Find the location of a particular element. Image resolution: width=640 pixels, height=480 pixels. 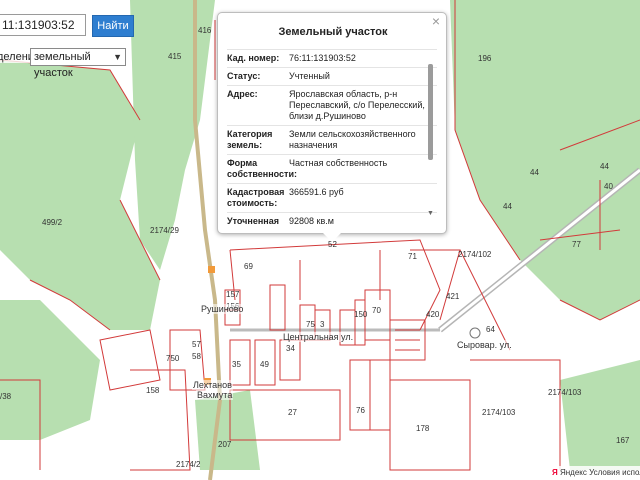

plot-number: 57 is located at coordinates (196, 344).